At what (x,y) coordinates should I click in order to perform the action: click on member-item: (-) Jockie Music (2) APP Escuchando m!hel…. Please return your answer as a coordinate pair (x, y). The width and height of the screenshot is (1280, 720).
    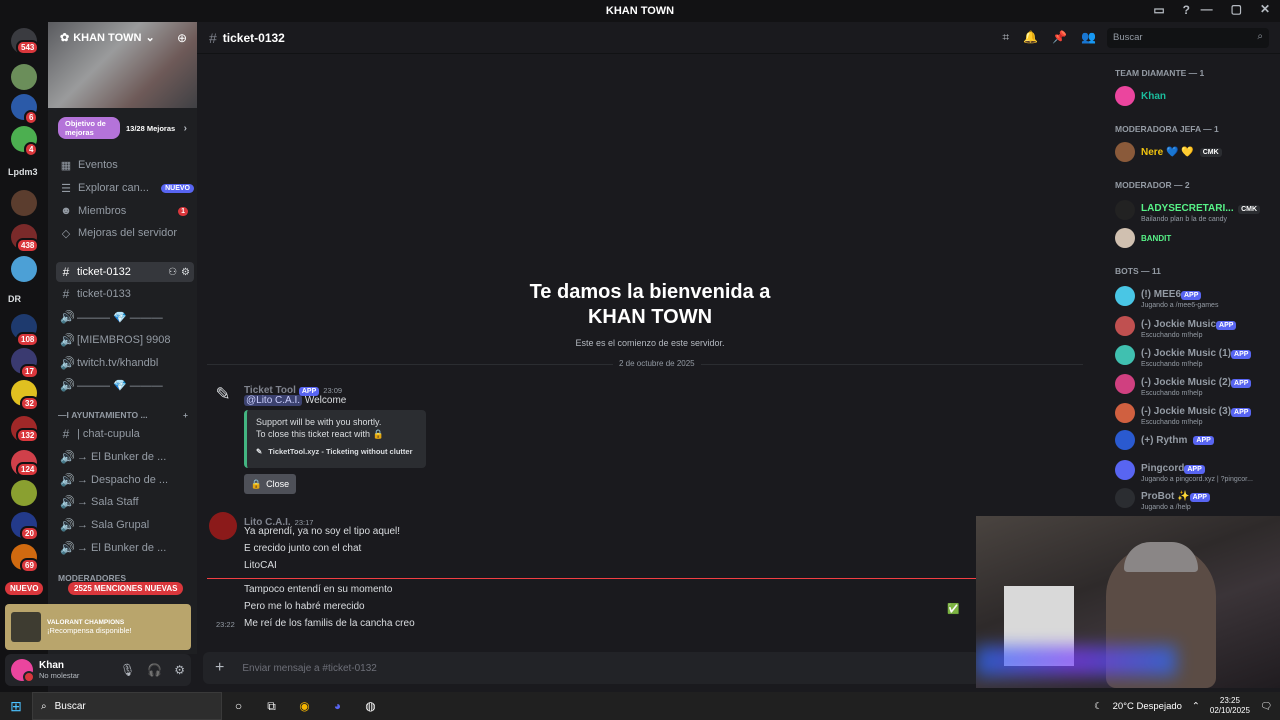
    Looking at the image, I should click on (1195, 384).